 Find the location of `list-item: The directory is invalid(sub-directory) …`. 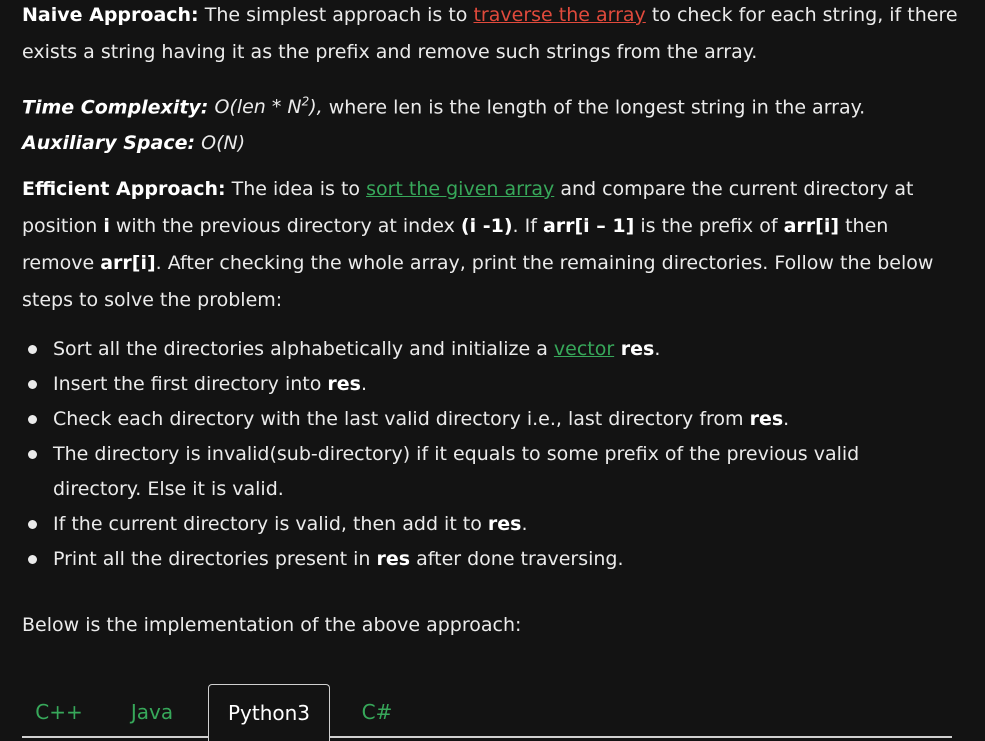

list-item: The directory is invalid(sub-directory) … is located at coordinates (482, 472).